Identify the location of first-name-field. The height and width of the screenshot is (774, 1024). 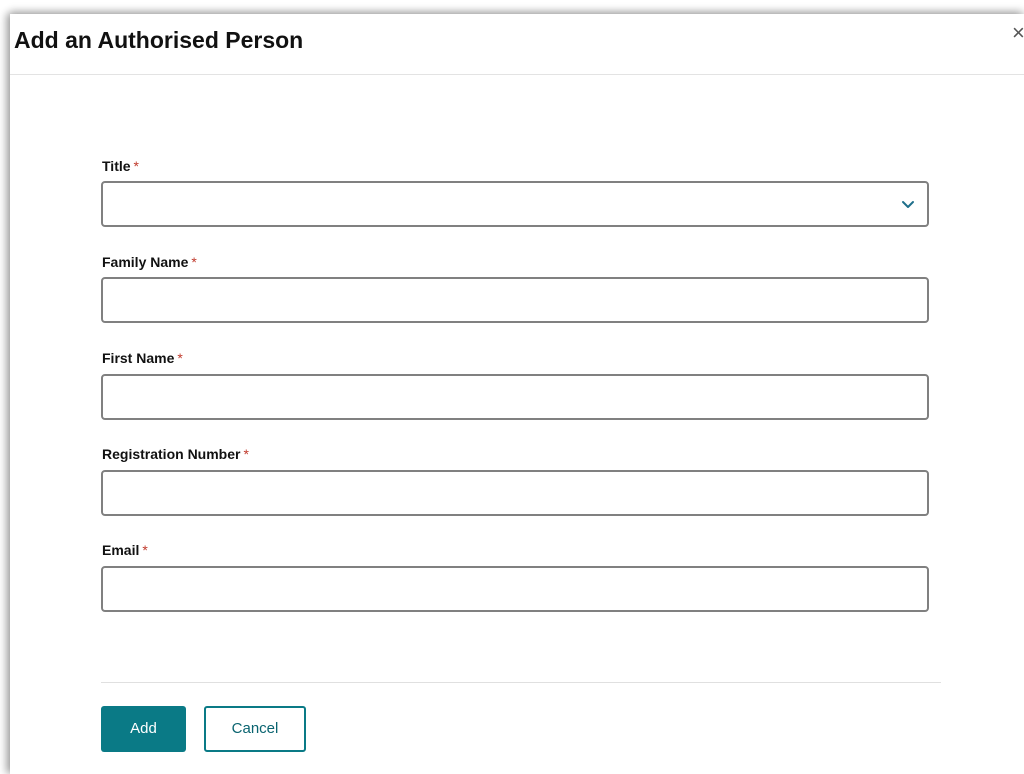
(515, 397).